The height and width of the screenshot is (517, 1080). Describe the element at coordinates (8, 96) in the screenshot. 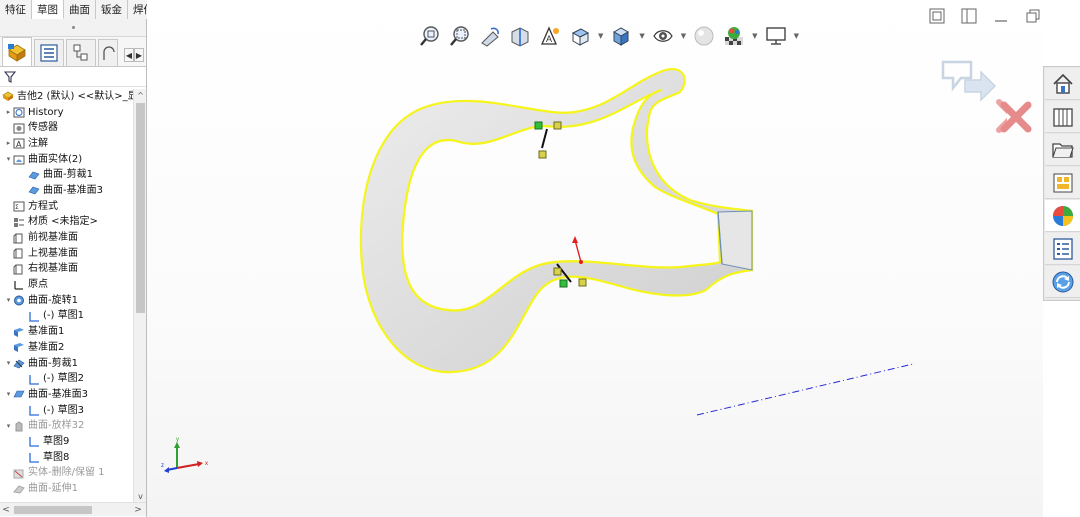

I see `part-icon` at that location.